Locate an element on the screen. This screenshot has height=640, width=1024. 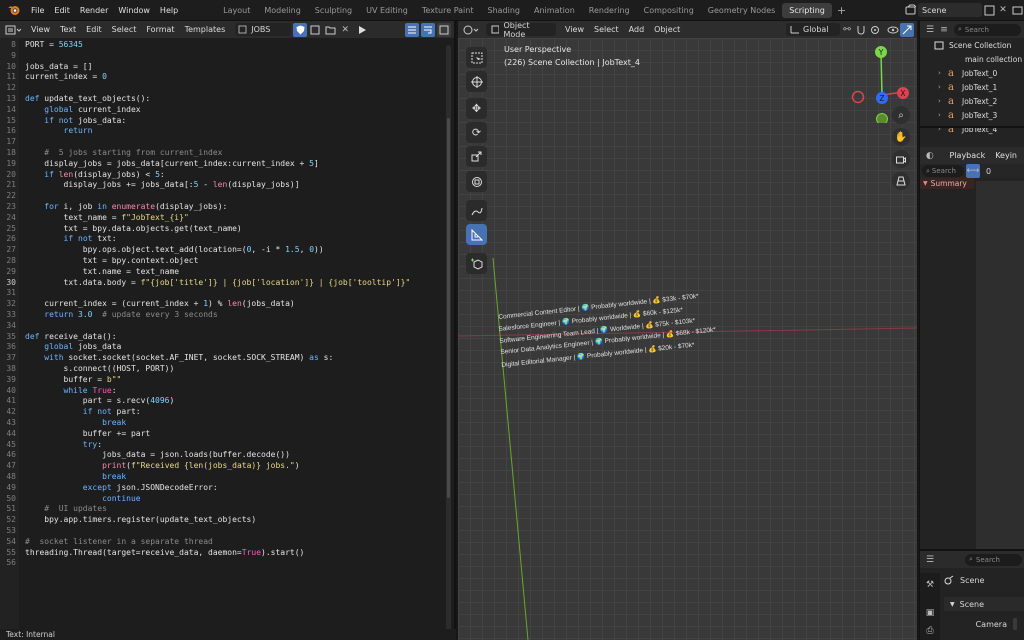
new-text-icon is located at coordinates (315, 30).